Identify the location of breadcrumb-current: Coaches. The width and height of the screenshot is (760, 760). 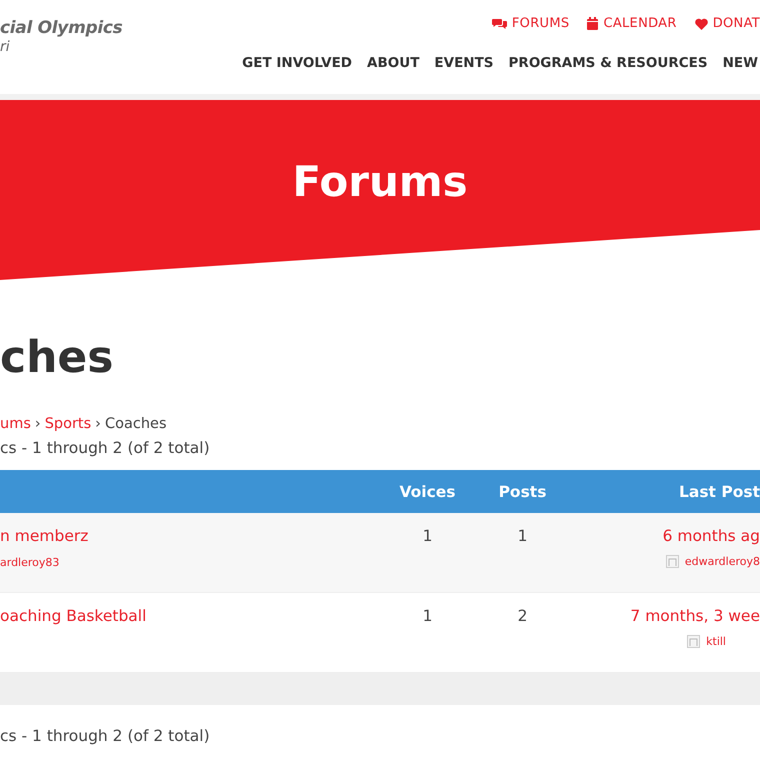
(135, 424).